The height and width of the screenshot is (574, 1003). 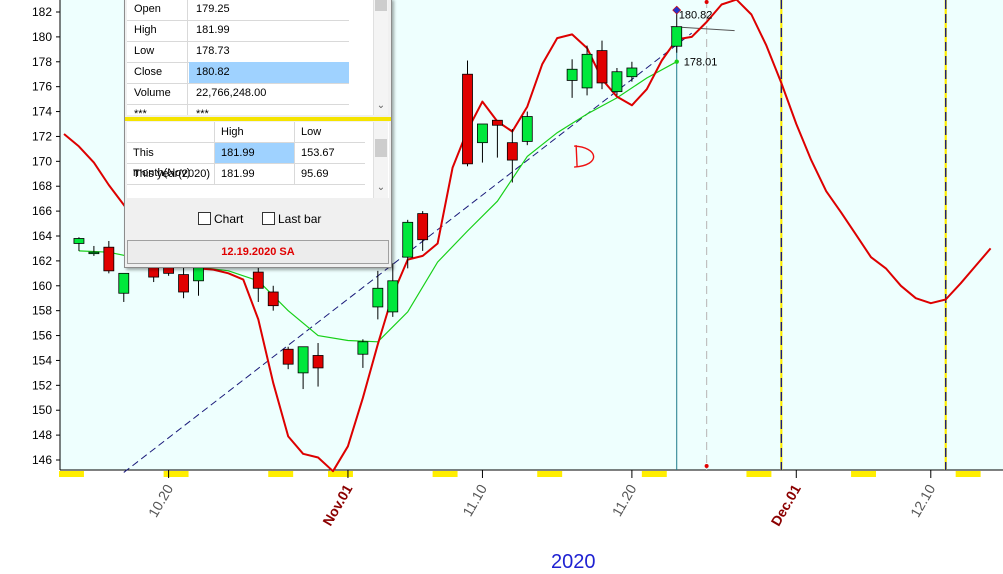 I want to click on table-row: This year(2020) 181.99 95.69, so click(x=246, y=174).